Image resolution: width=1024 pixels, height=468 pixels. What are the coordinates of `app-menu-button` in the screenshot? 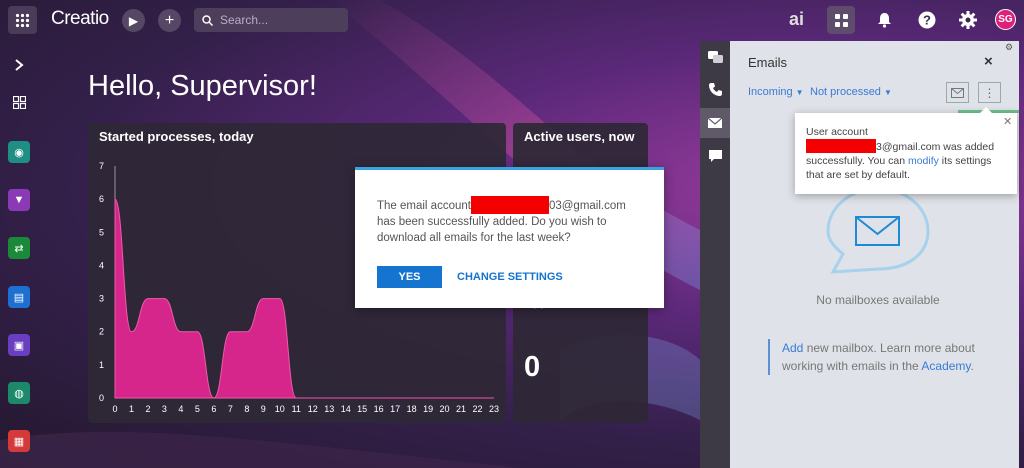 It's located at (22, 20).